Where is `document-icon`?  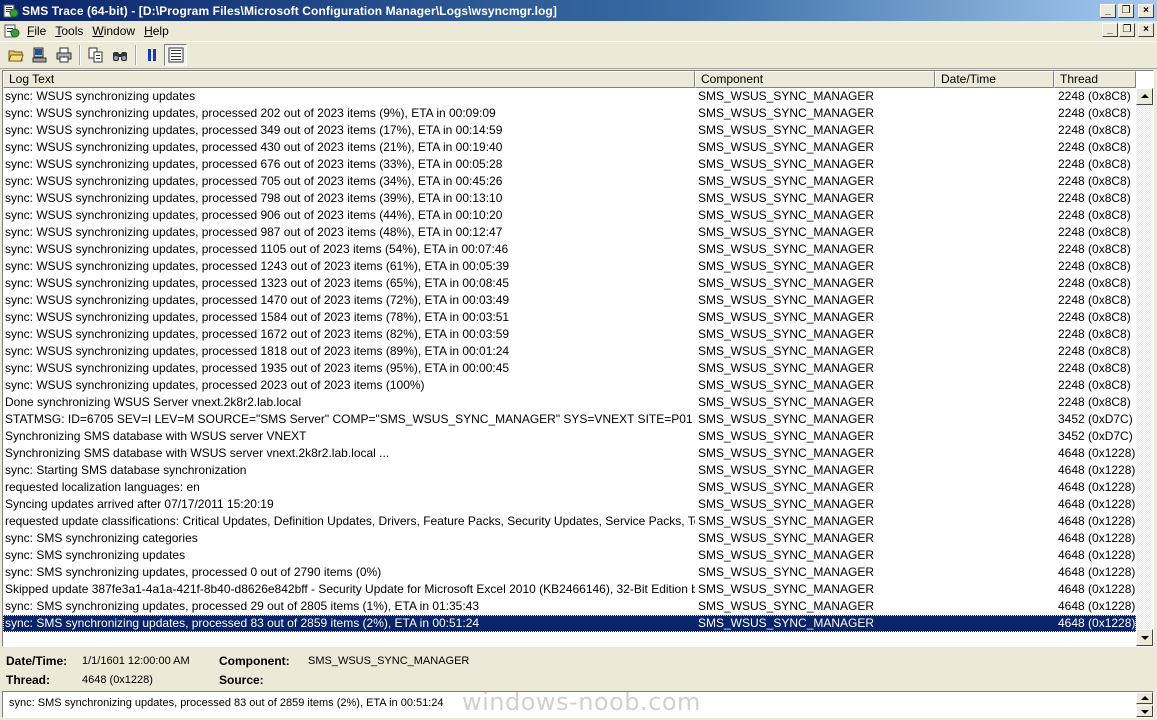 document-icon is located at coordinates (12, 31).